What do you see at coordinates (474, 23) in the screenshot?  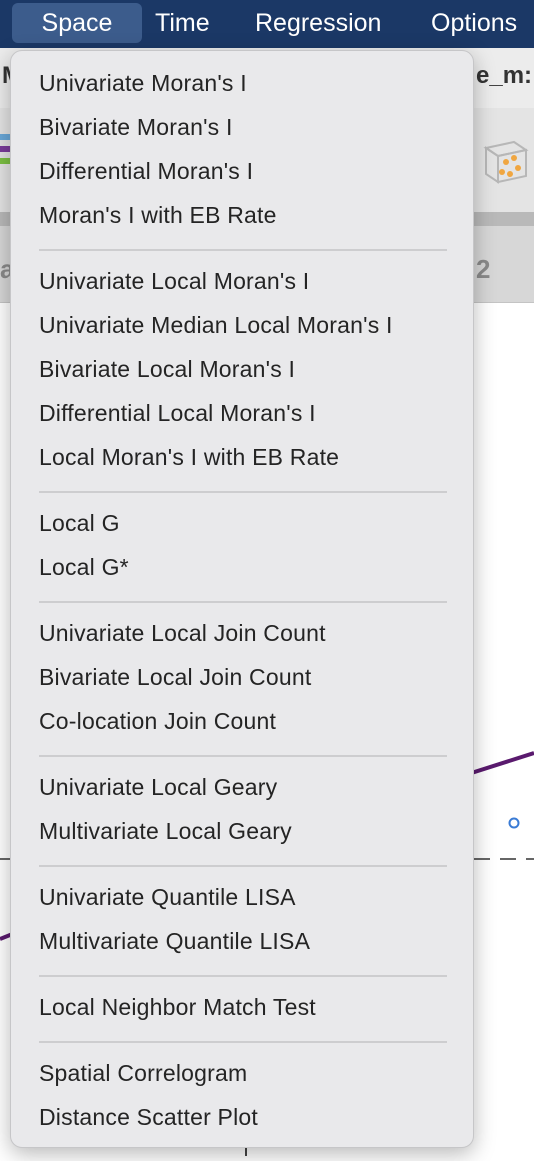 I see `menu-options: Options` at bounding box center [474, 23].